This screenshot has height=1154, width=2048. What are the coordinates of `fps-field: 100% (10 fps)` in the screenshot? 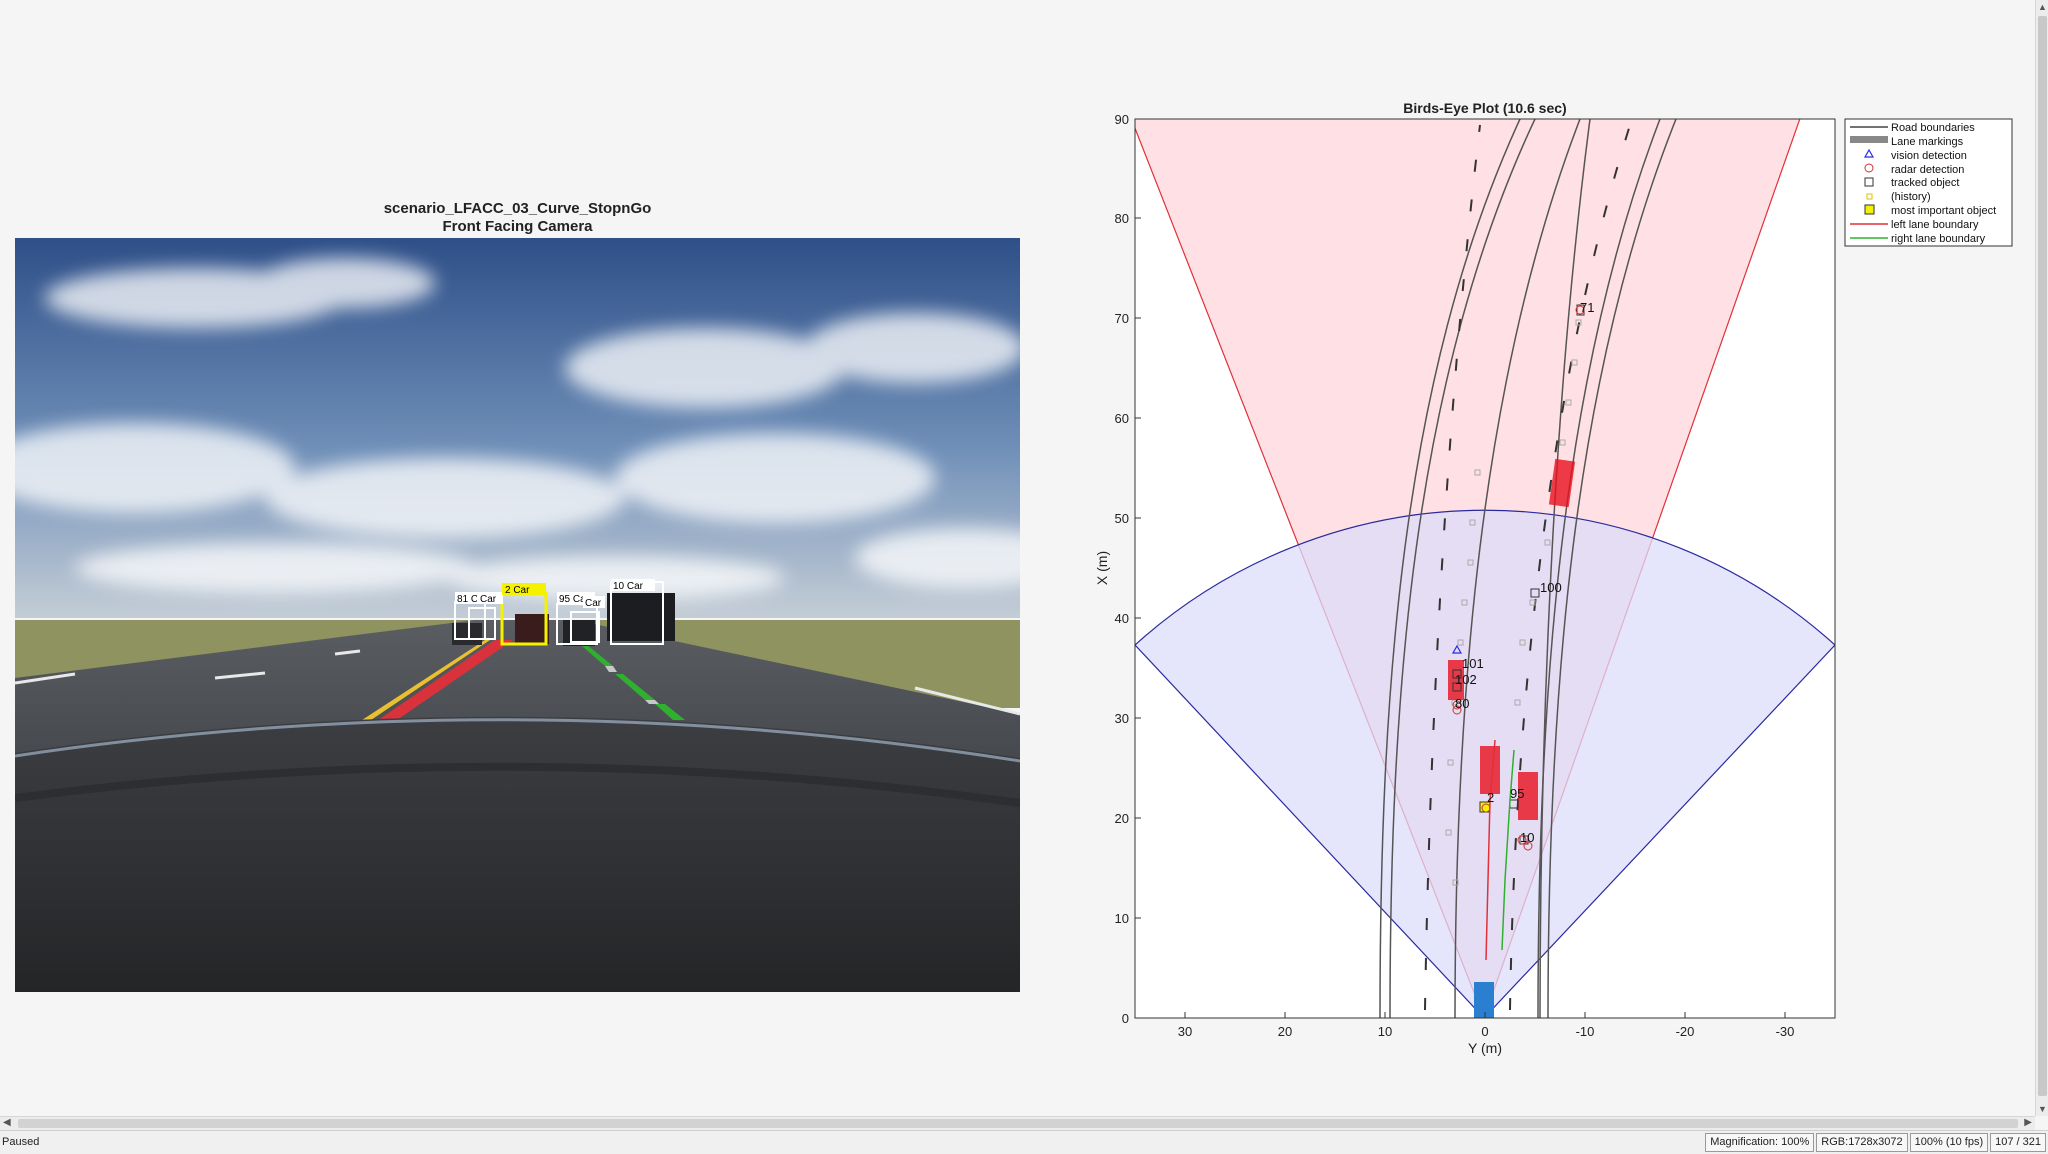 It's located at (1949, 1142).